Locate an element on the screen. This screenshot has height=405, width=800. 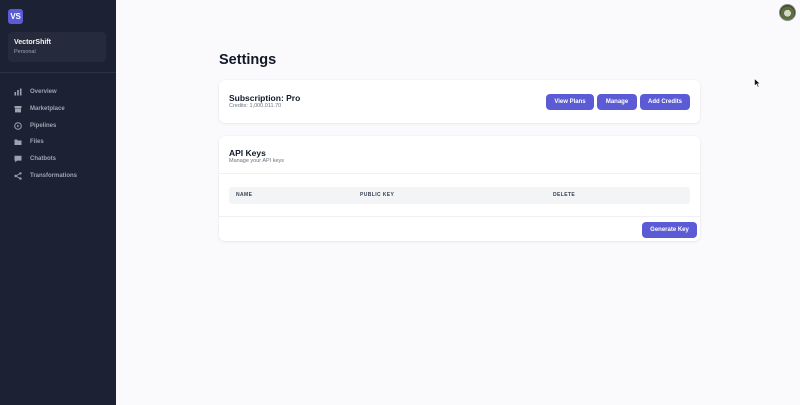
org-name: VectorShift is located at coordinates (32, 42).